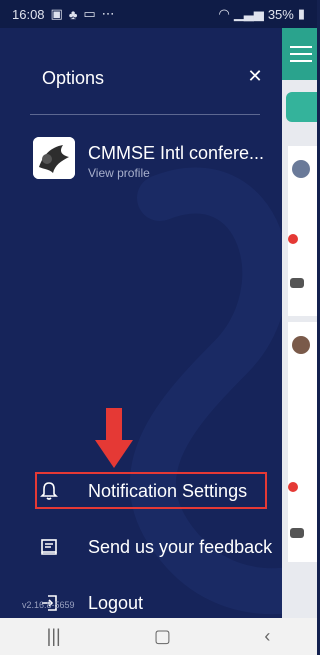 The width and height of the screenshot is (320, 655). What do you see at coordinates (73, 78) in the screenshot?
I see `drawer-title: Options` at bounding box center [73, 78].